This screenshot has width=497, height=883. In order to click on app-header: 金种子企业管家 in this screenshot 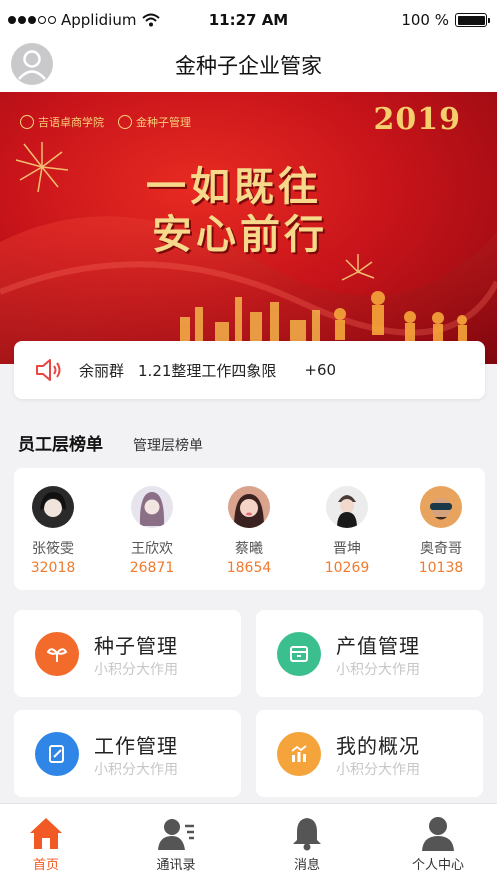, I will do `click(248, 66)`.